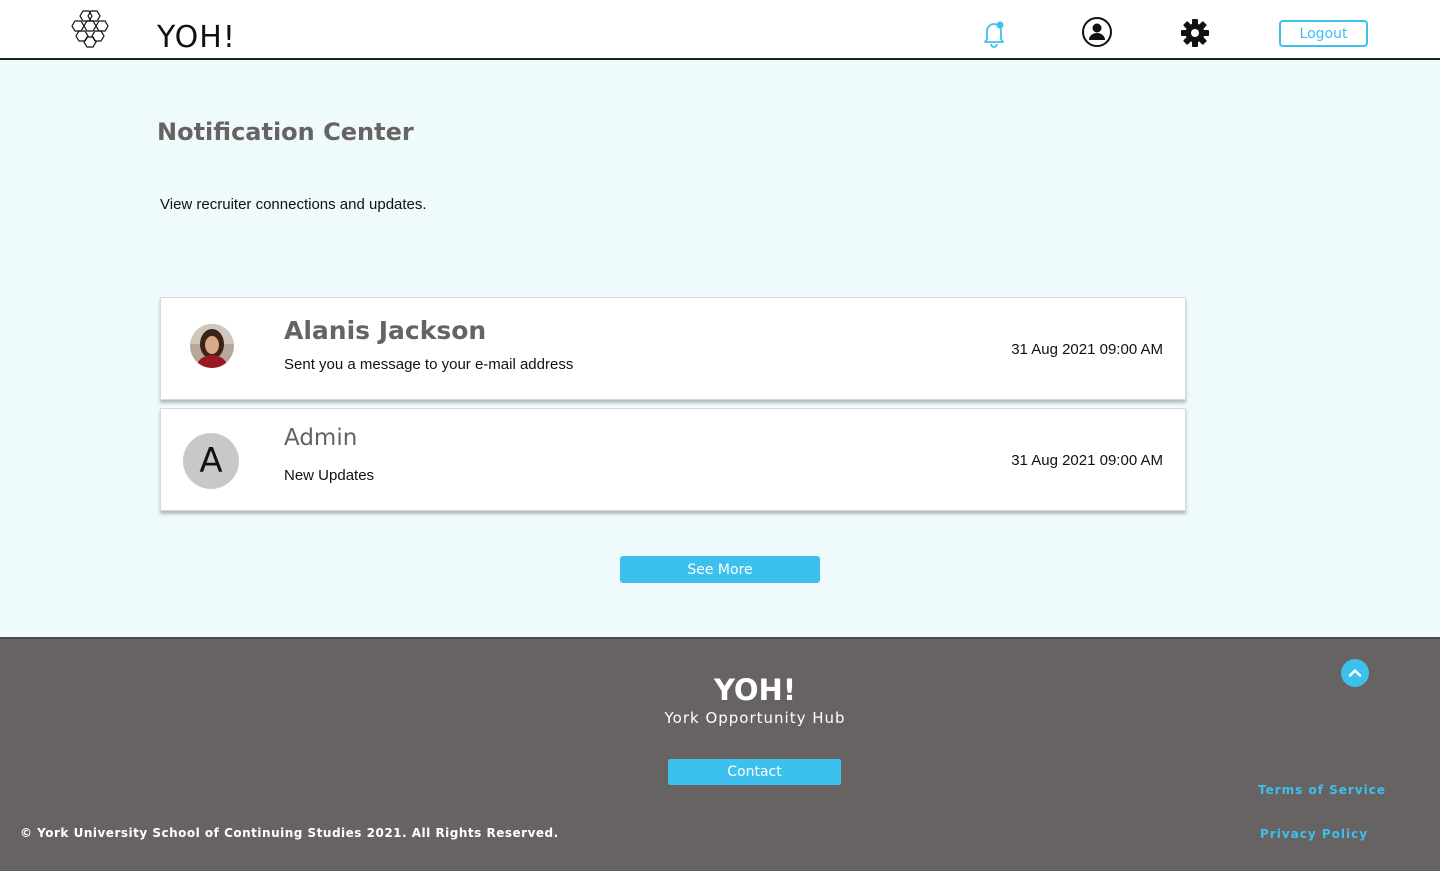 This screenshot has width=1440, height=871. Describe the element at coordinates (293, 204) in the screenshot. I see `page-subtitle: View recruiter connections and updates.` at that location.